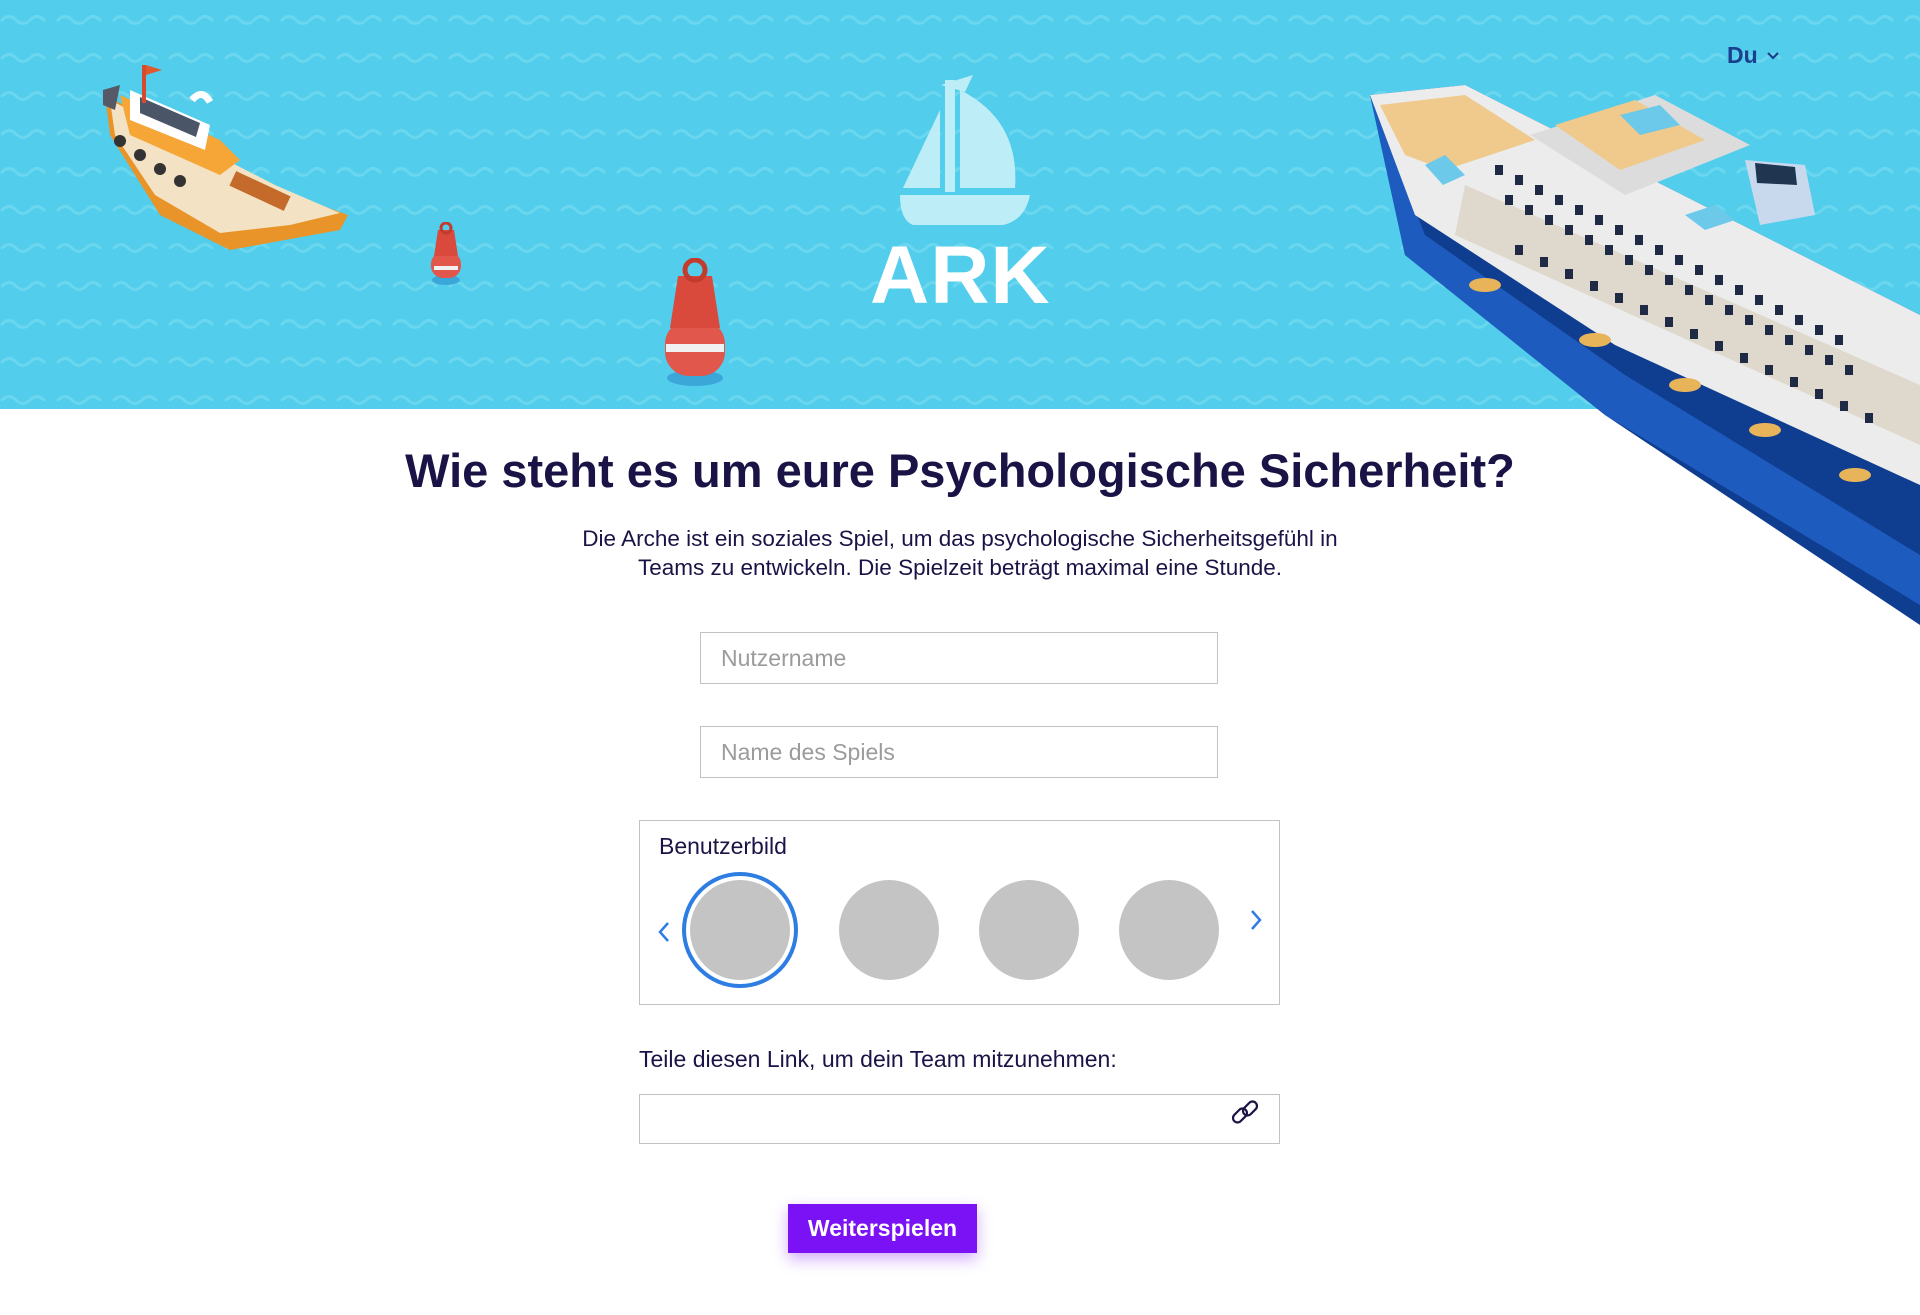  What do you see at coordinates (959, 1119) in the screenshot?
I see `share-link-field` at bounding box center [959, 1119].